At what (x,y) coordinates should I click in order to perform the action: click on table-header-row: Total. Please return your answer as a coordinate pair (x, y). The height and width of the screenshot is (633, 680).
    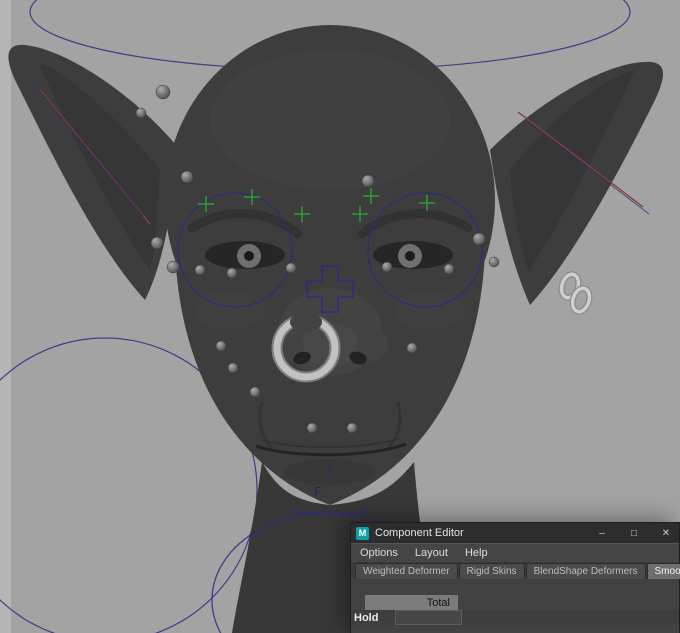
    Looking at the image, I should click on (404, 602).